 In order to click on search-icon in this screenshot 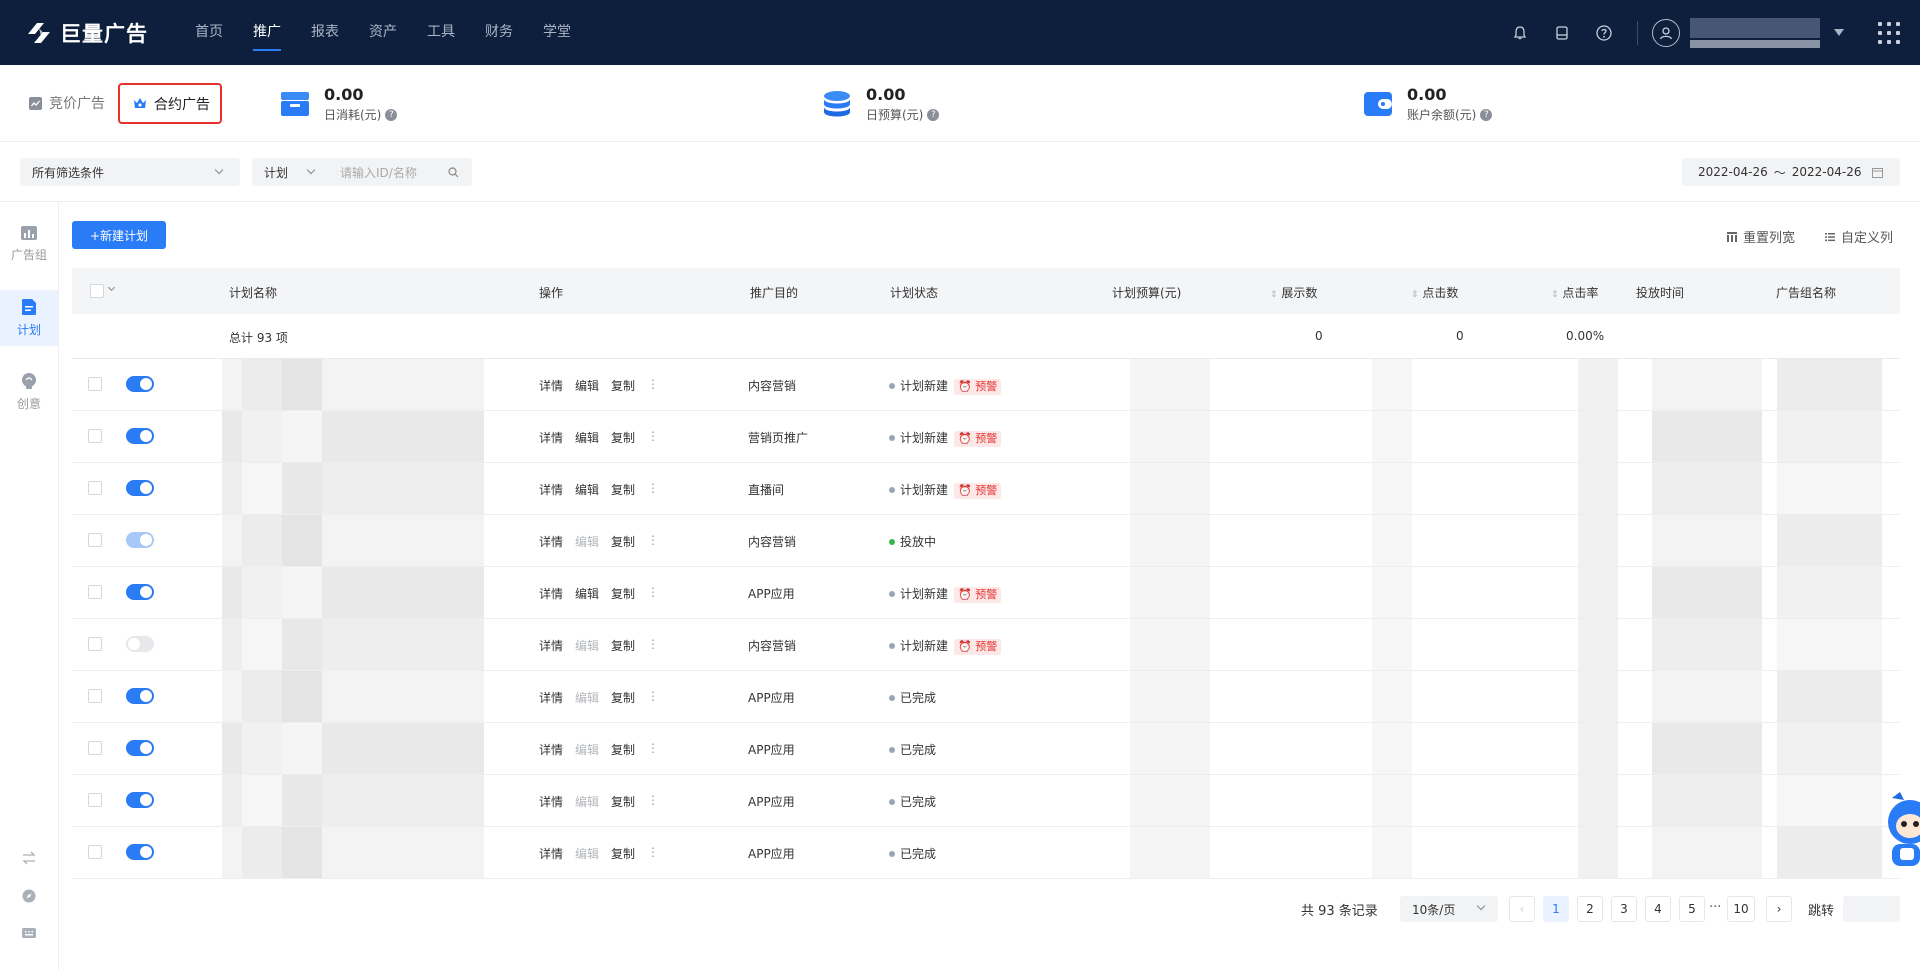, I will do `click(453, 172)`.